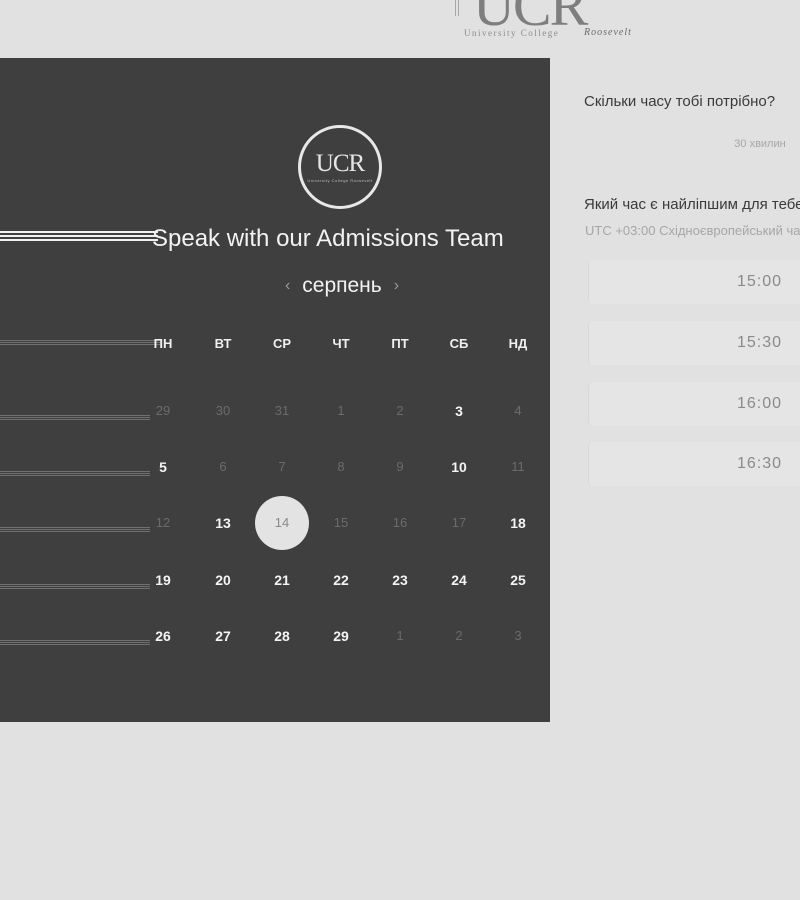 This screenshot has width=800, height=900. I want to click on header-logo-subtitle: University College, so click(512, 33).